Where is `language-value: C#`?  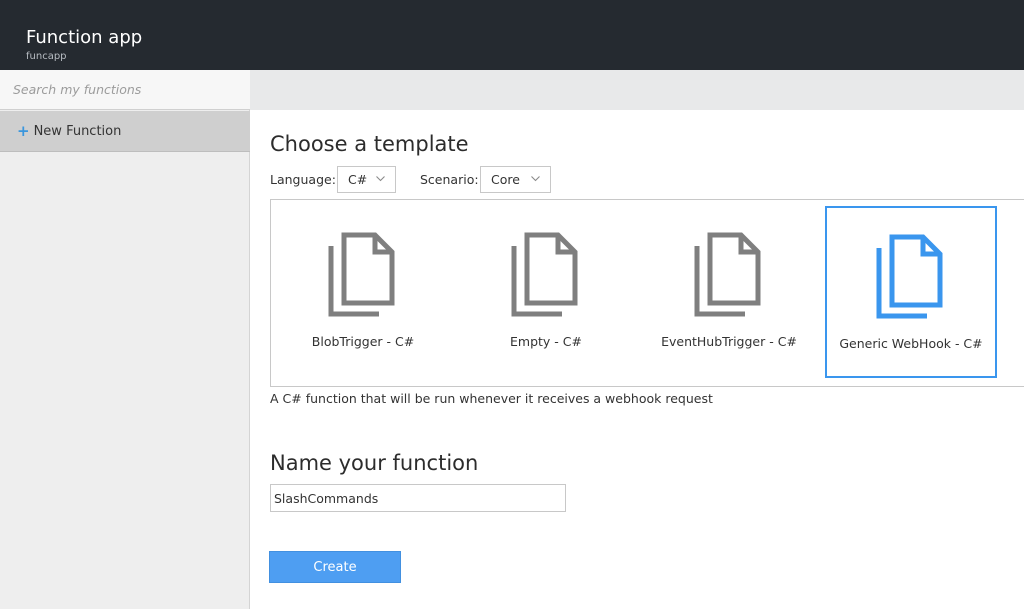 language-value: C# is located at coordinates (358, 179).